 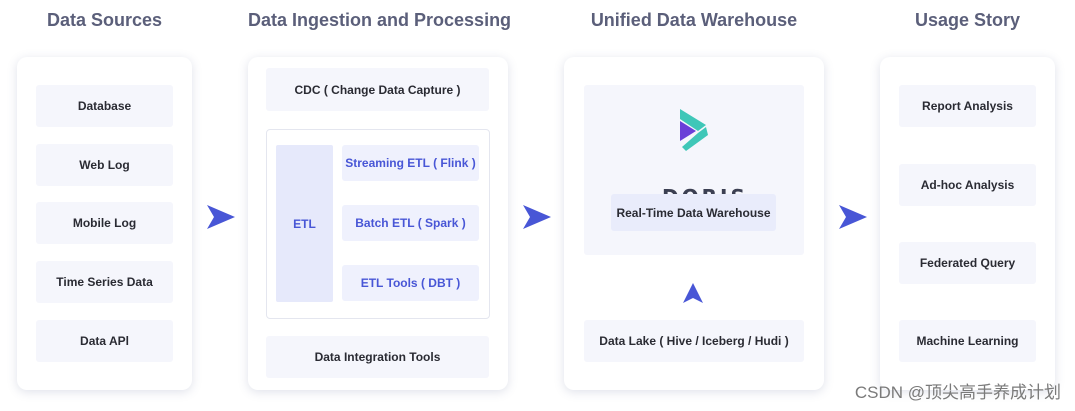 I want to click on etl-batch-spark: Batch ETL ( Spark ), so click(x=410, y=223).